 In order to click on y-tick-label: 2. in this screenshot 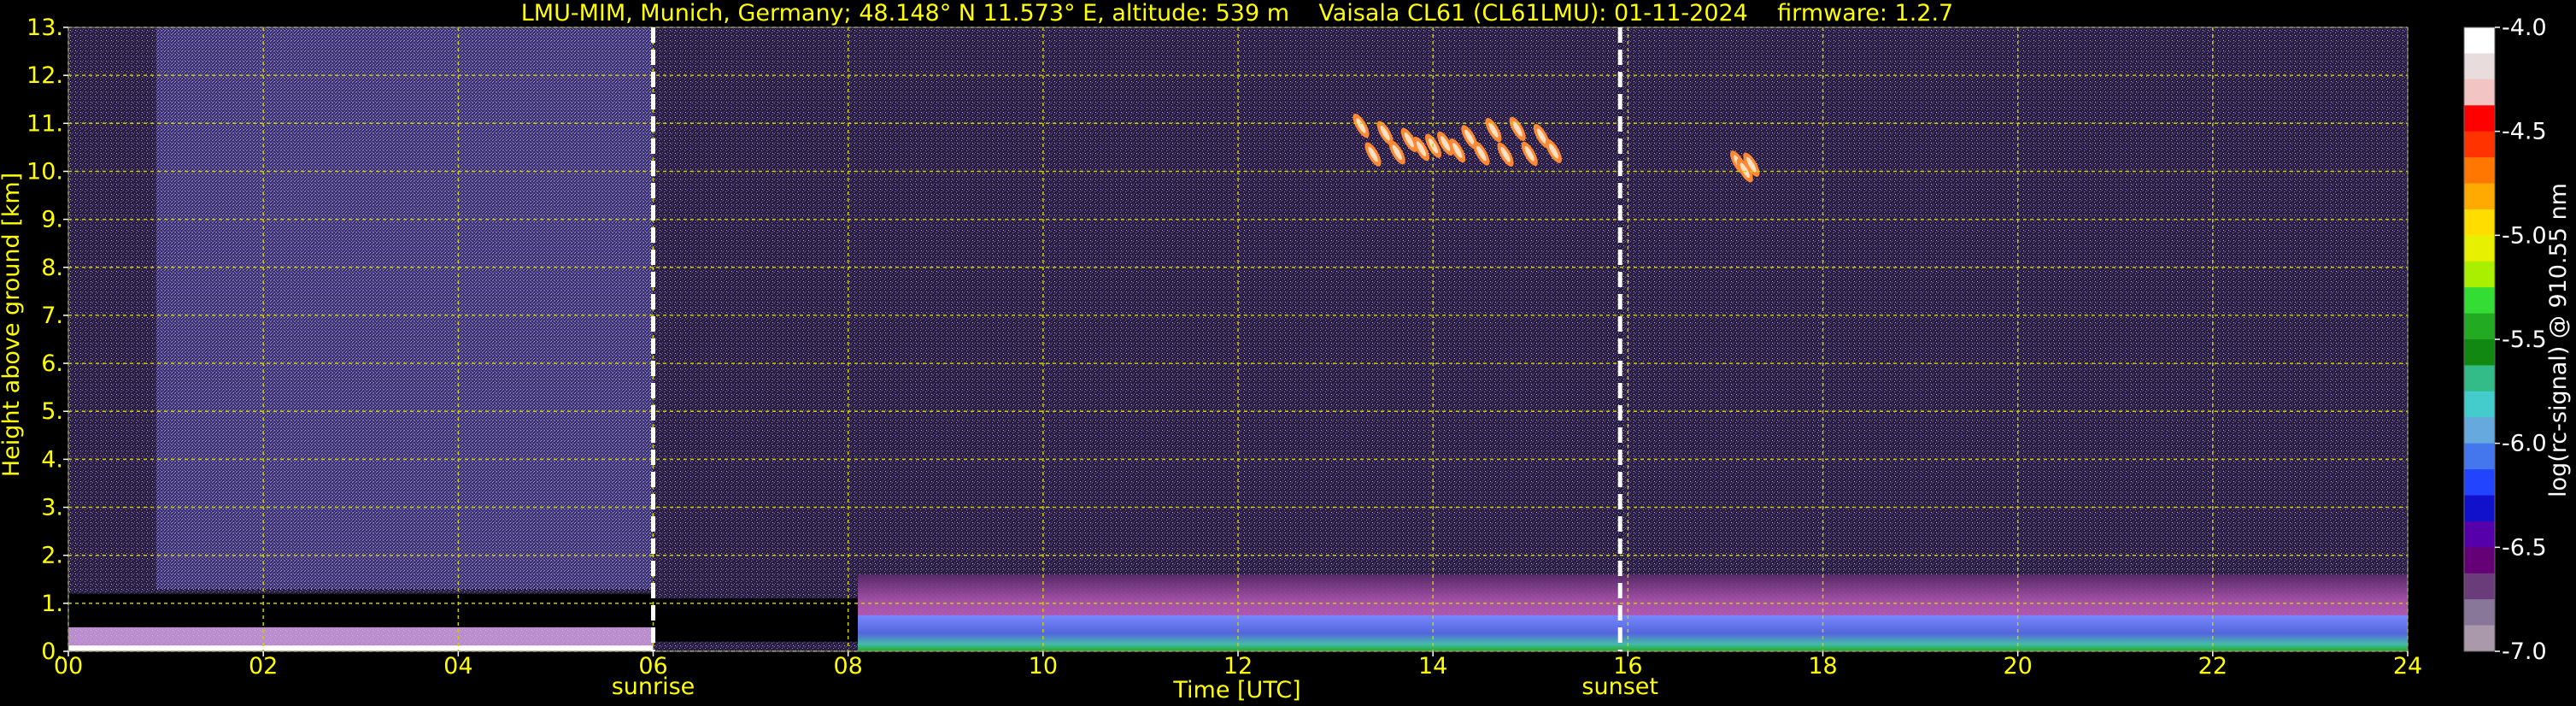, I will do `click(52, 556)`.